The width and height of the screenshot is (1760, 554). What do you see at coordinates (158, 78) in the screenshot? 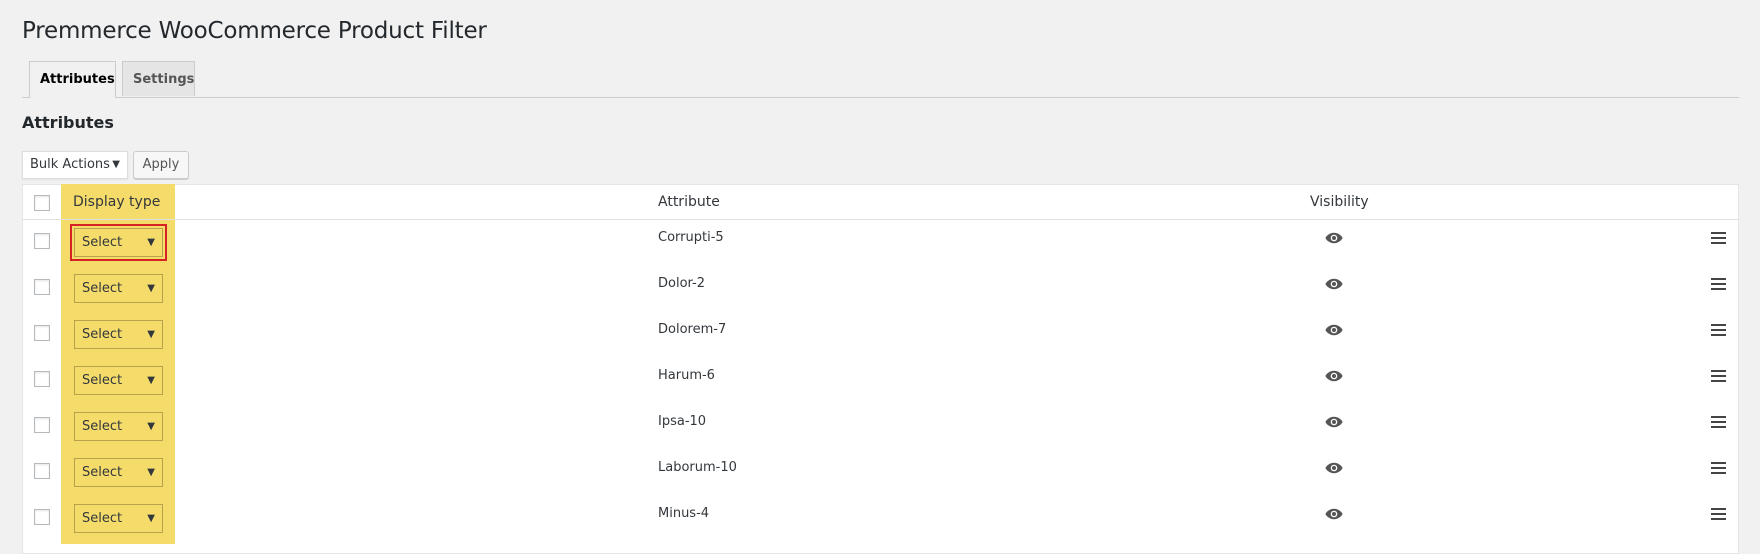
I see `tab-settings: Settings` at bounding box center [158, 78].